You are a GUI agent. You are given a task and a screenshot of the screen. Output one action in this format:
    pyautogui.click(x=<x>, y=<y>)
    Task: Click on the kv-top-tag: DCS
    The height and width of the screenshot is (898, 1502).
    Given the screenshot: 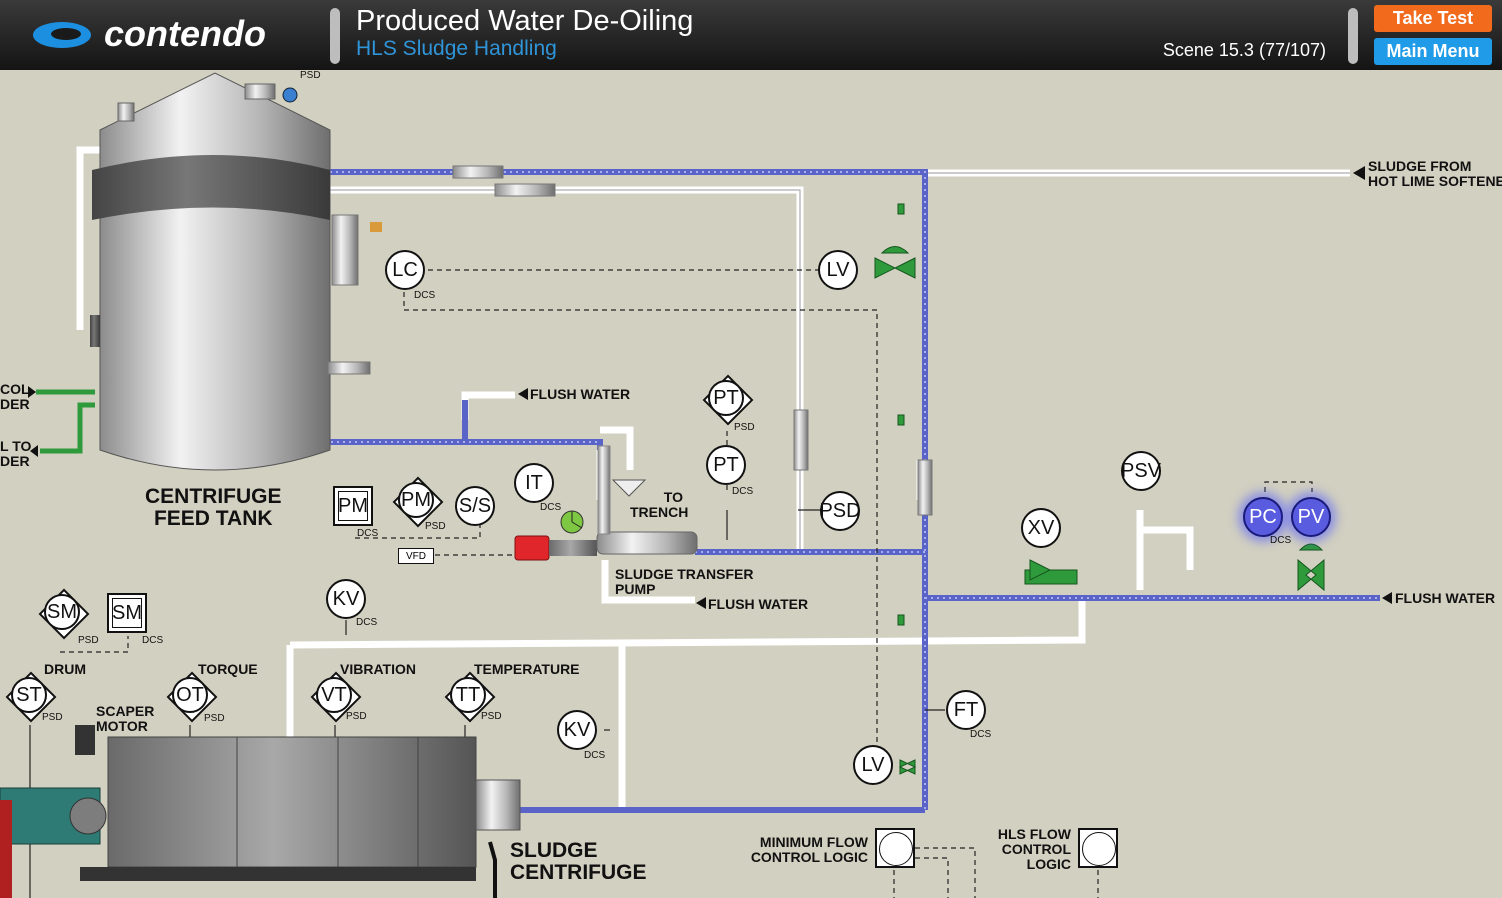 What is the action you would take?
    pyautogui.click(x=367, y=622)
    